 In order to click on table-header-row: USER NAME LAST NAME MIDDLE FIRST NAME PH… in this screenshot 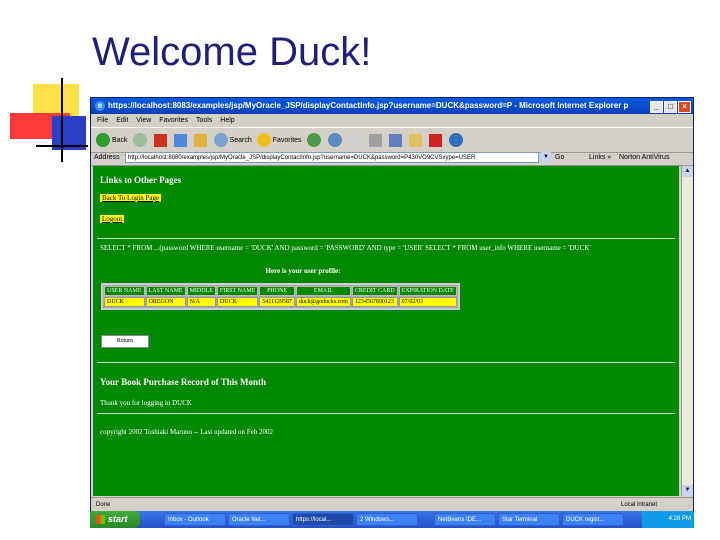, I will do `click(280, 291)`.